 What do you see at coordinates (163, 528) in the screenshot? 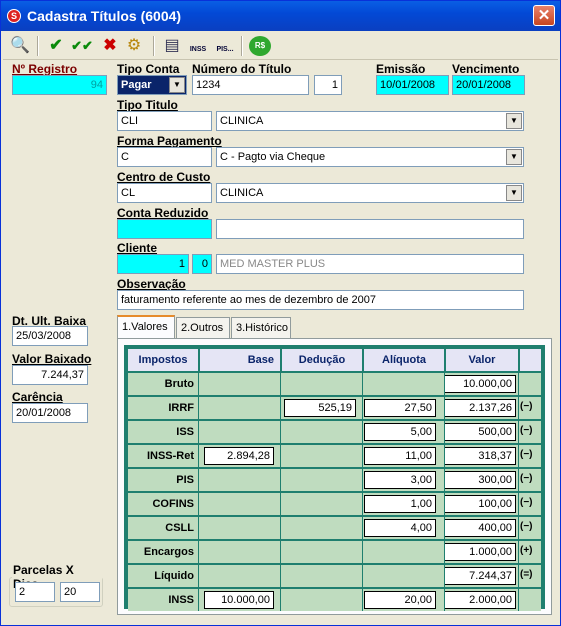
I see `grid-row-label: CSLL` at bounding box center [163, 528].